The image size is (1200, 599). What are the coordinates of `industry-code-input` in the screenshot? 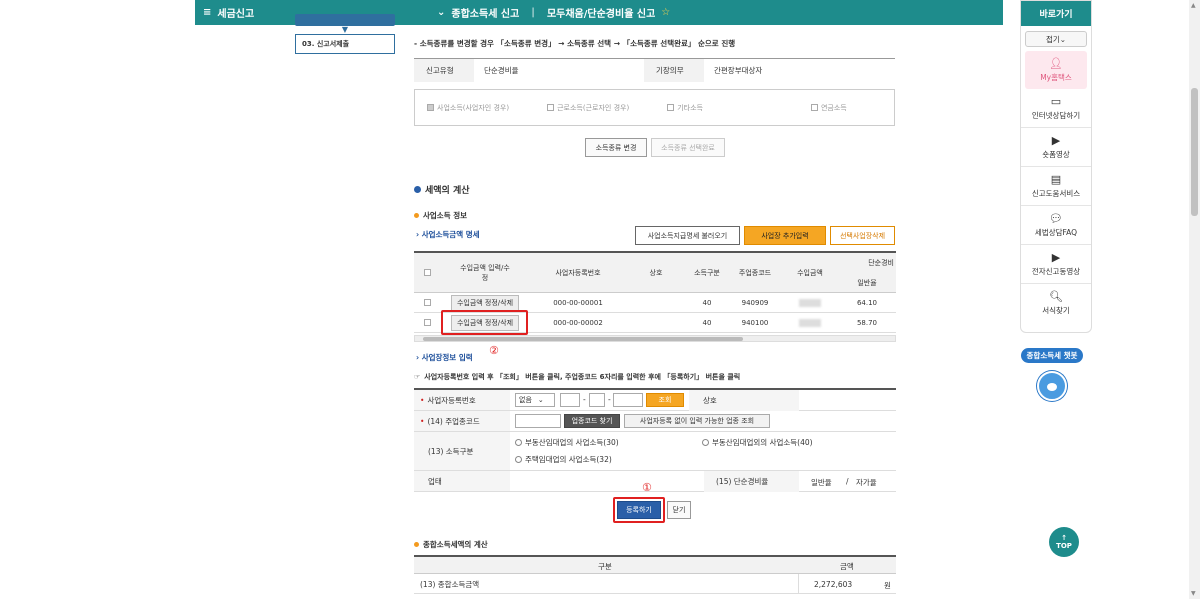 It's located at (538, 421).